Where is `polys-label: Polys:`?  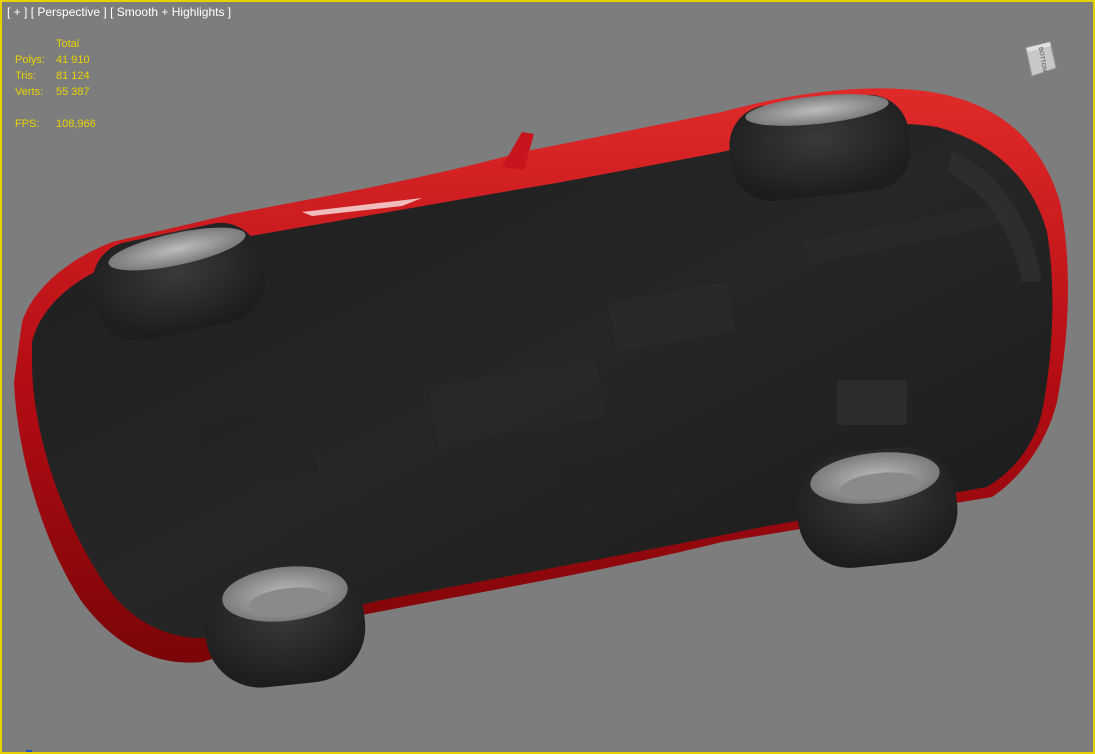 polys-label: Polys: is located at coordinates (30, 60).